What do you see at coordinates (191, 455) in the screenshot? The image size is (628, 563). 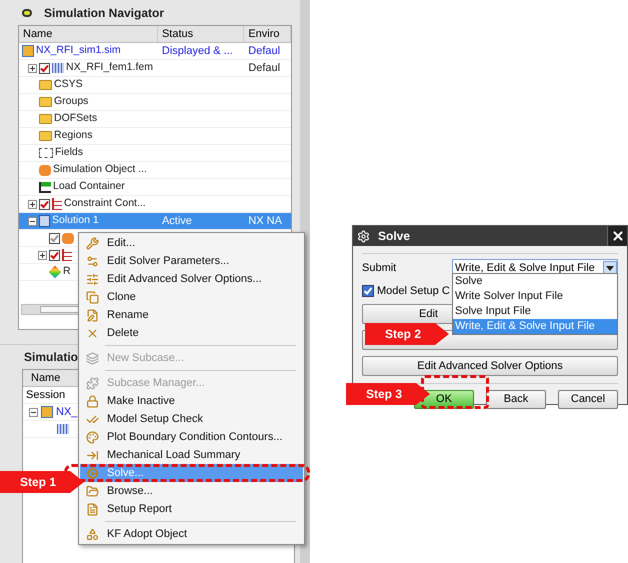 I see `menu-item: Mechanical Load Summary` at bounding box center [191, 455].